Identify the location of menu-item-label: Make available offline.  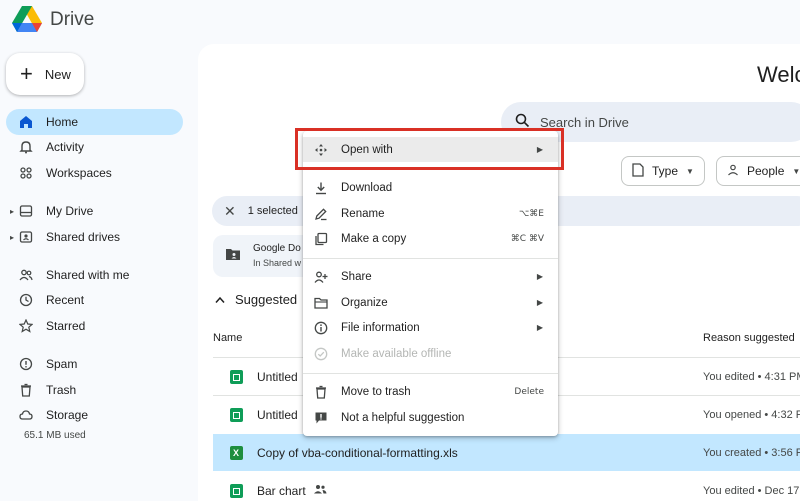
(396, 353).